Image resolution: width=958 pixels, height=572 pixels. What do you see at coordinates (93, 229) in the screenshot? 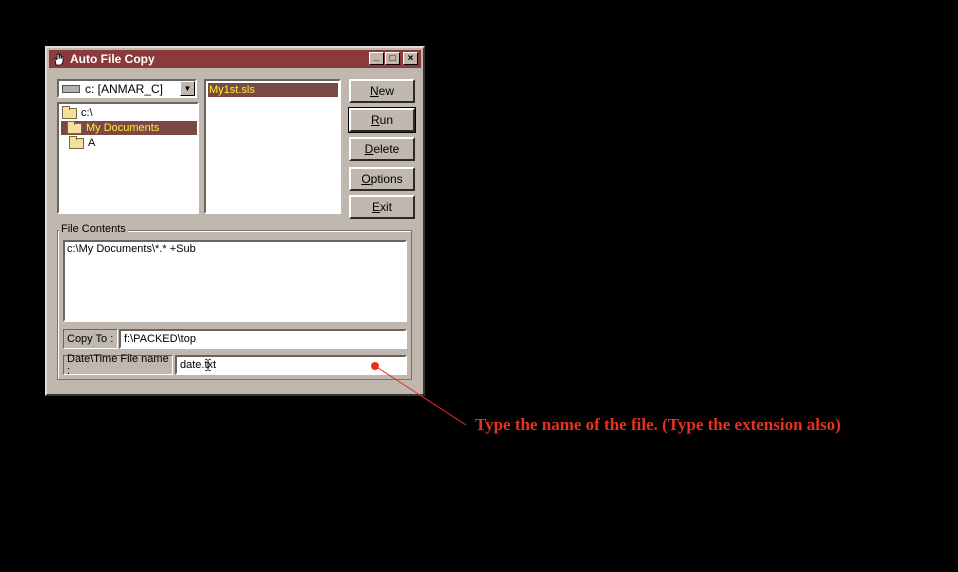
I see `file-contents-label: File Contents` at bounding box center [93, 229].